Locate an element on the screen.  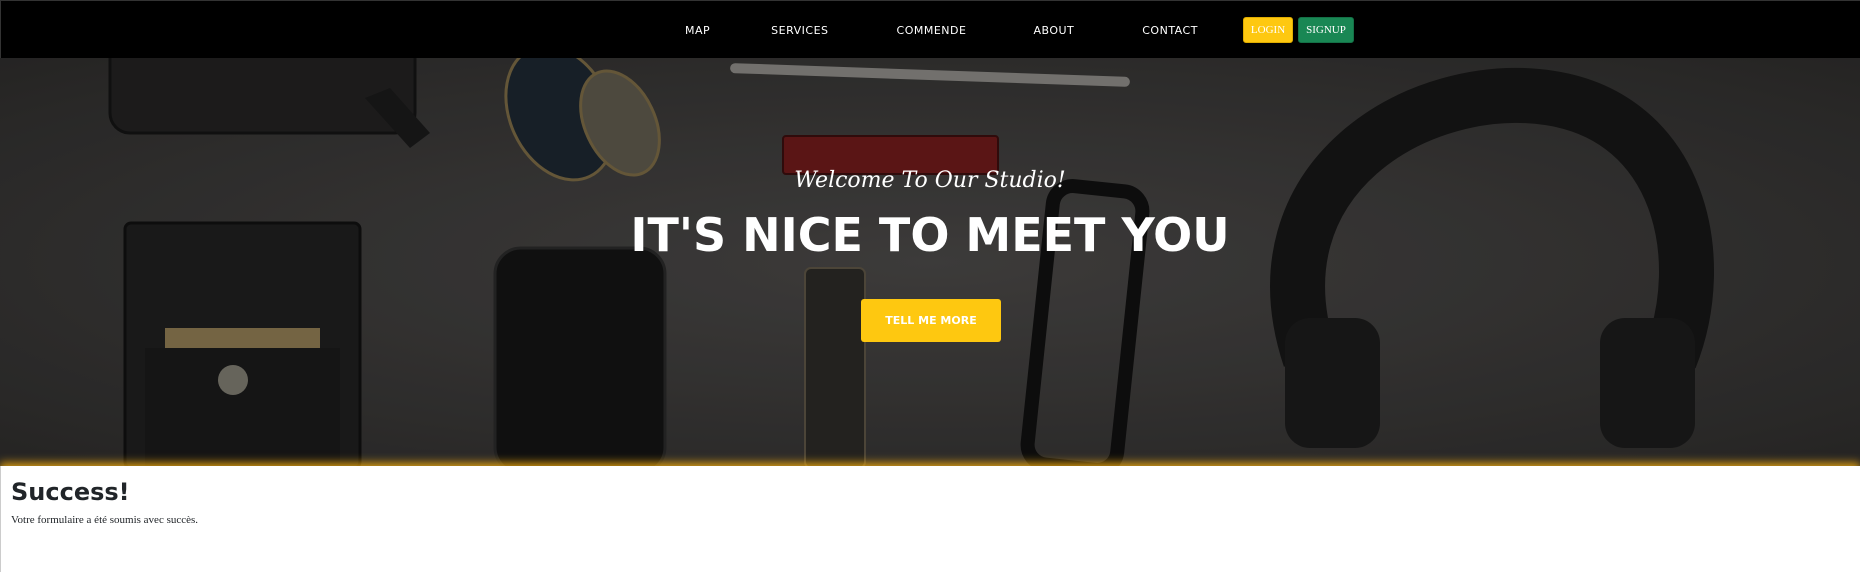
login-button: LOGIN is located at coordinates (1268, 30).